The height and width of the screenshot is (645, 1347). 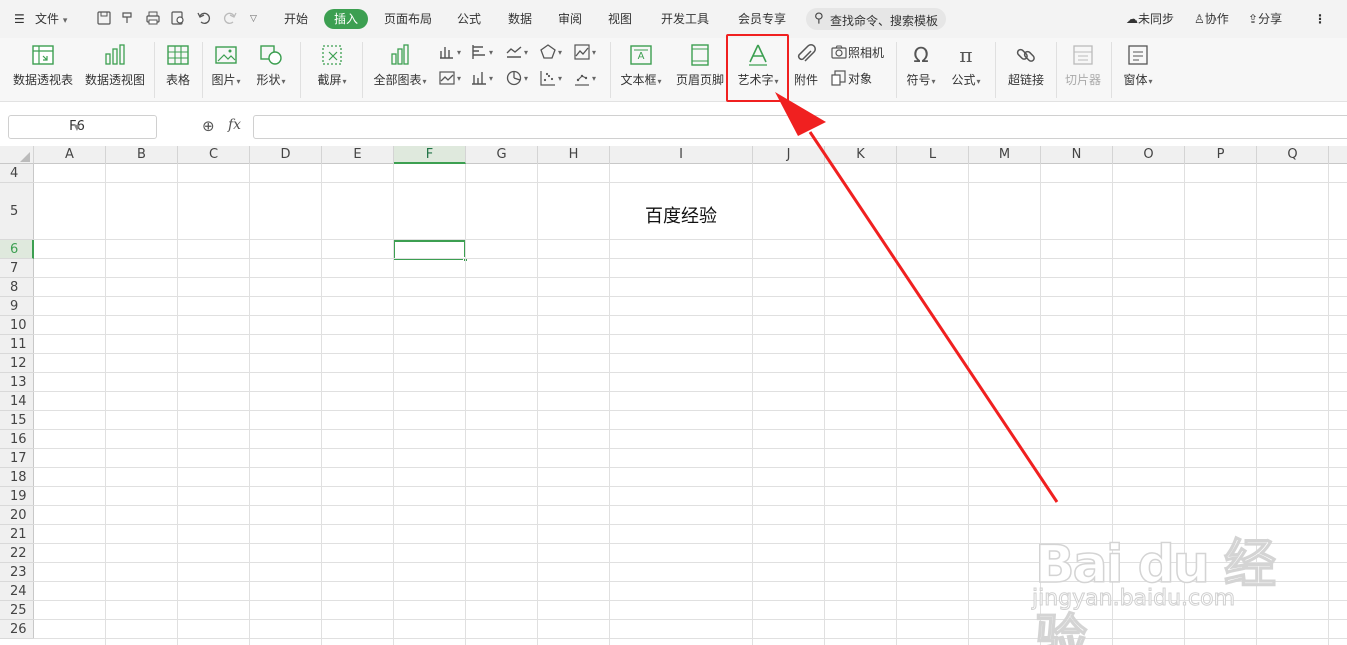 I want to click on print-icon, so click(x=153, y=18).